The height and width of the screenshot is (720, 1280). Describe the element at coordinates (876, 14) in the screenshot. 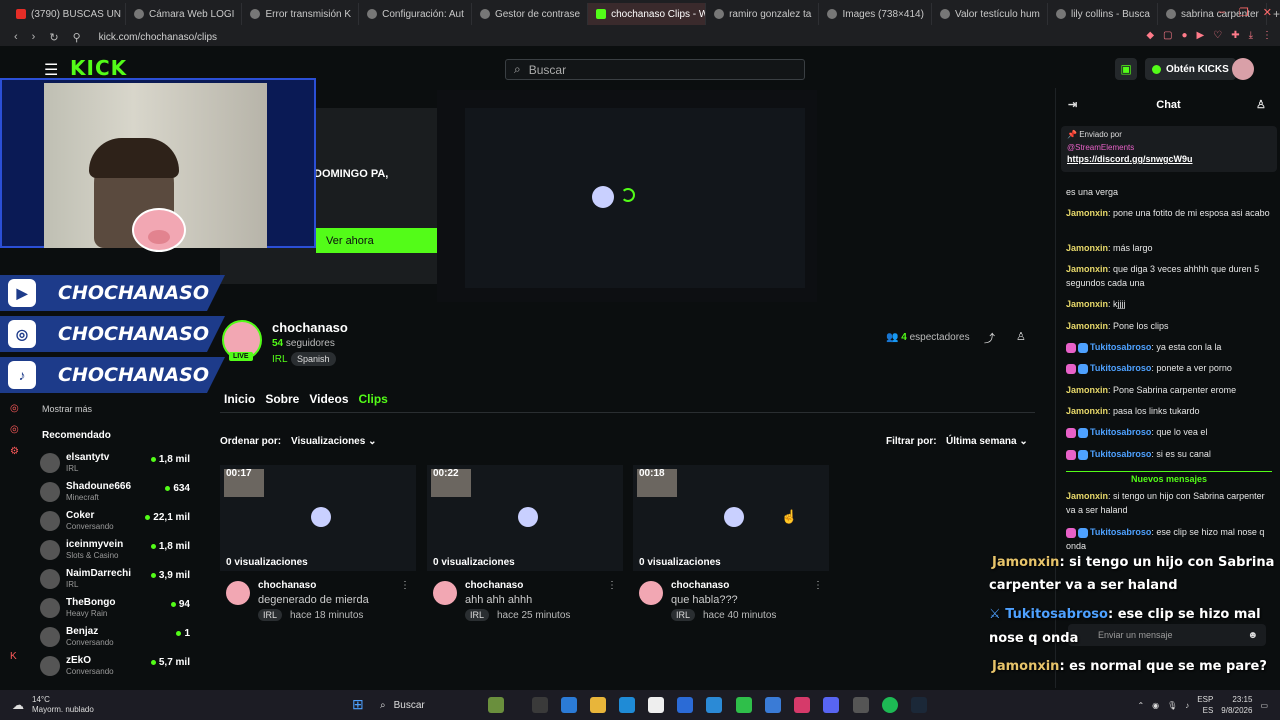

I see `browser-tab: Images (738×414)` at that location.